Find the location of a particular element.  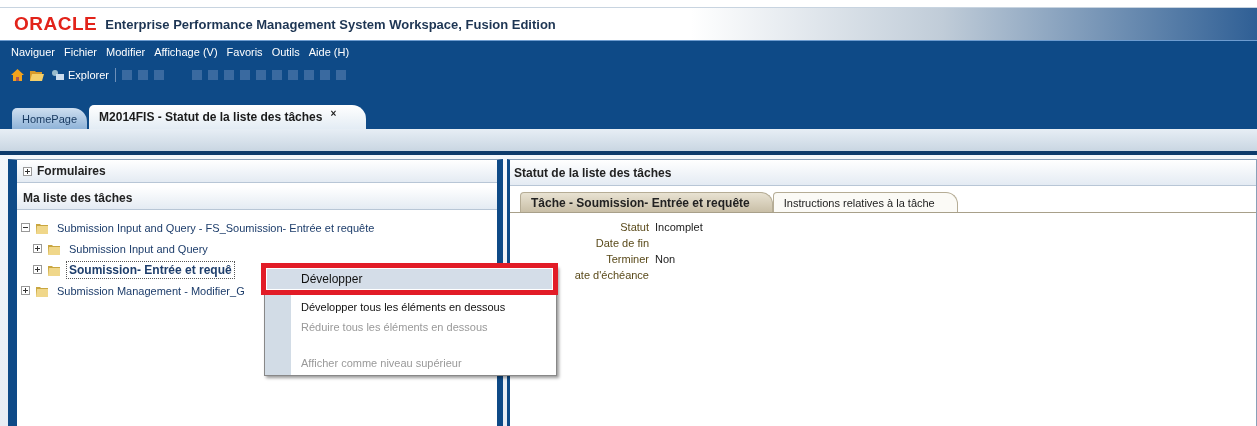

field-value: Incomplet is located at coordinates (679, 227).